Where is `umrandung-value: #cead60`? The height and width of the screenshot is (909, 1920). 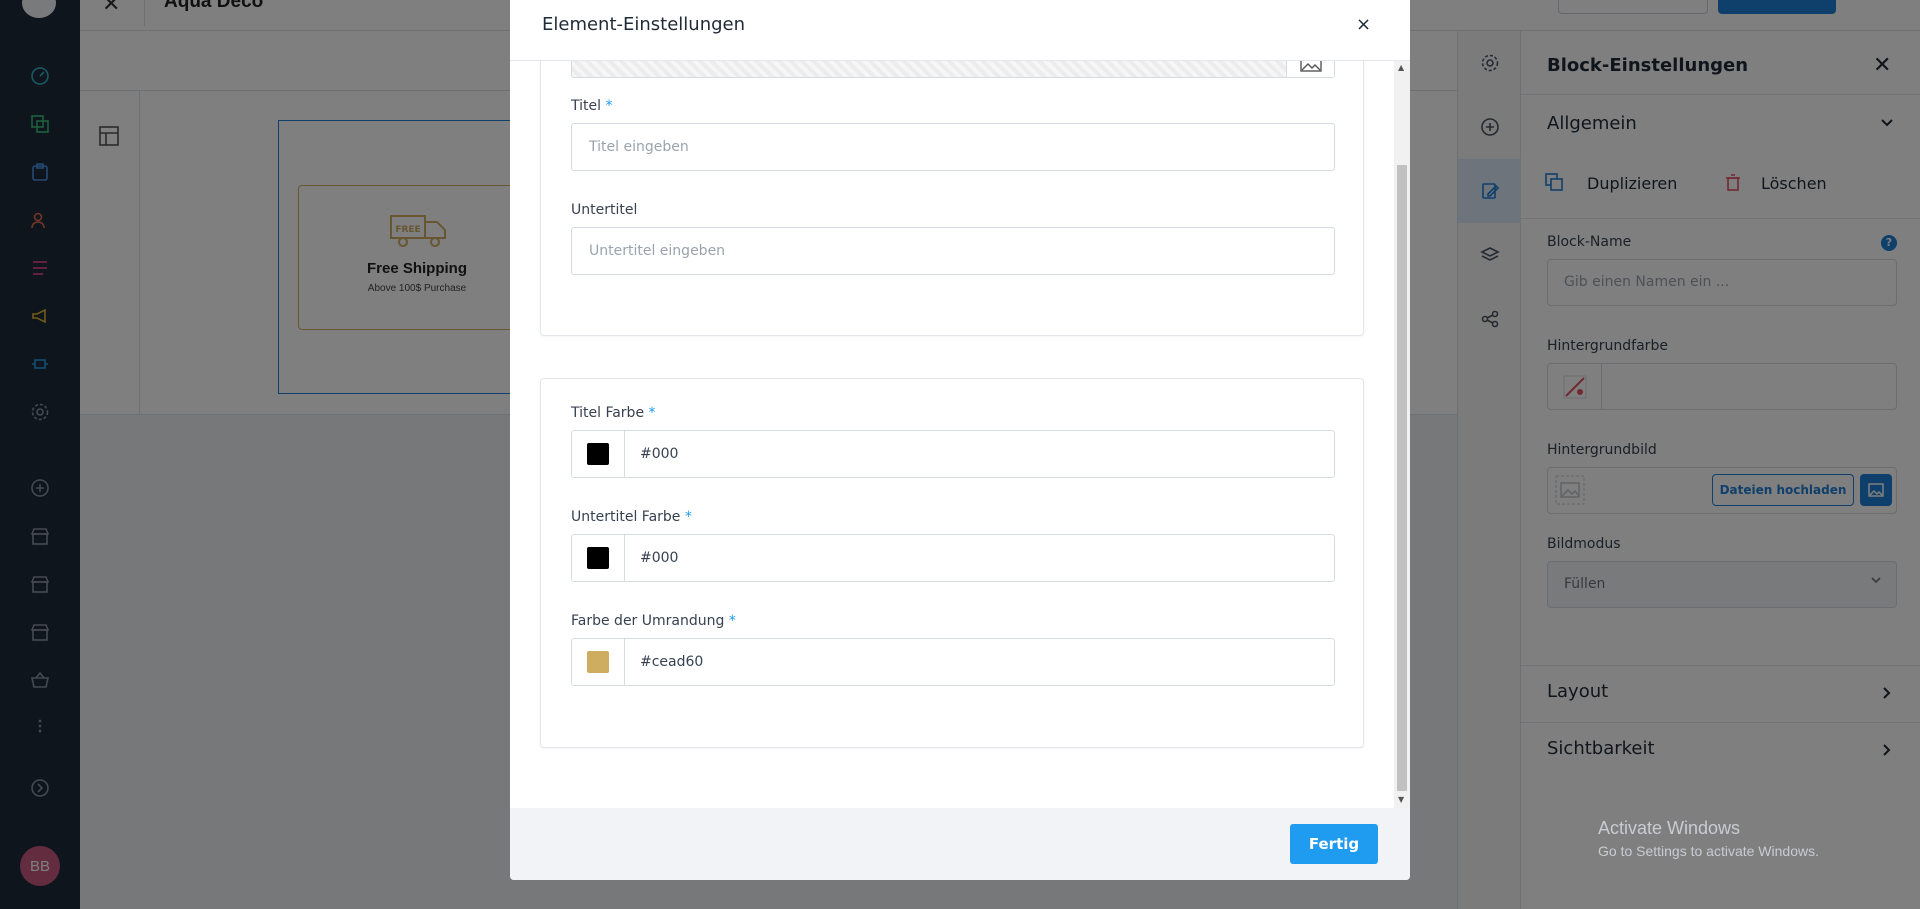
umrandung-value: #cead60 is located at coordinates (672, 662).